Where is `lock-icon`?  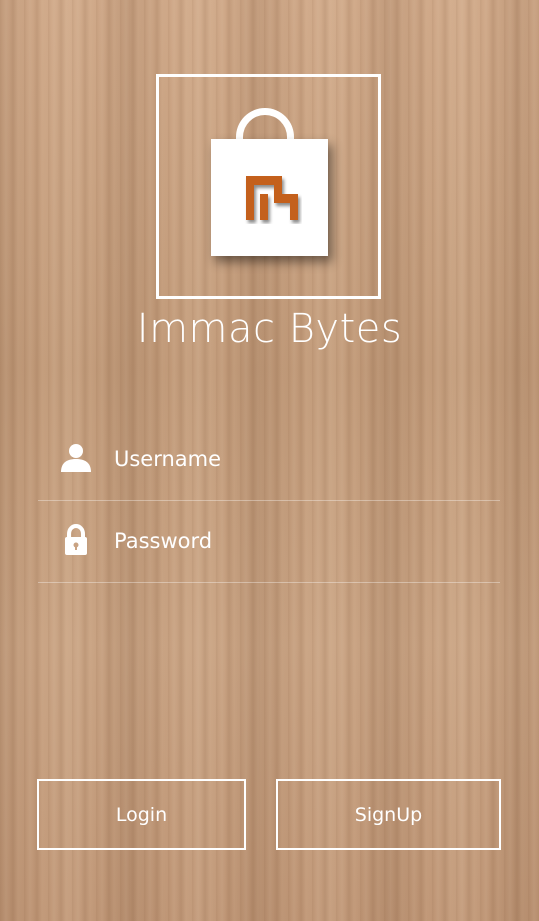 lock-icon is located at coordinates (76, 539).